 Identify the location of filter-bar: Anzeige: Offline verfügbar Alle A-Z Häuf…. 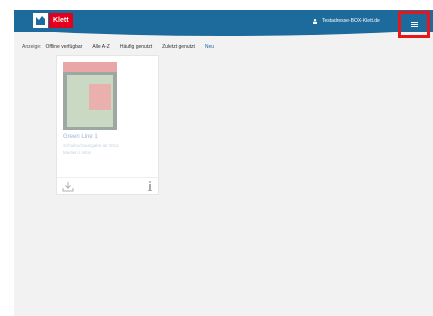
(123, 47).